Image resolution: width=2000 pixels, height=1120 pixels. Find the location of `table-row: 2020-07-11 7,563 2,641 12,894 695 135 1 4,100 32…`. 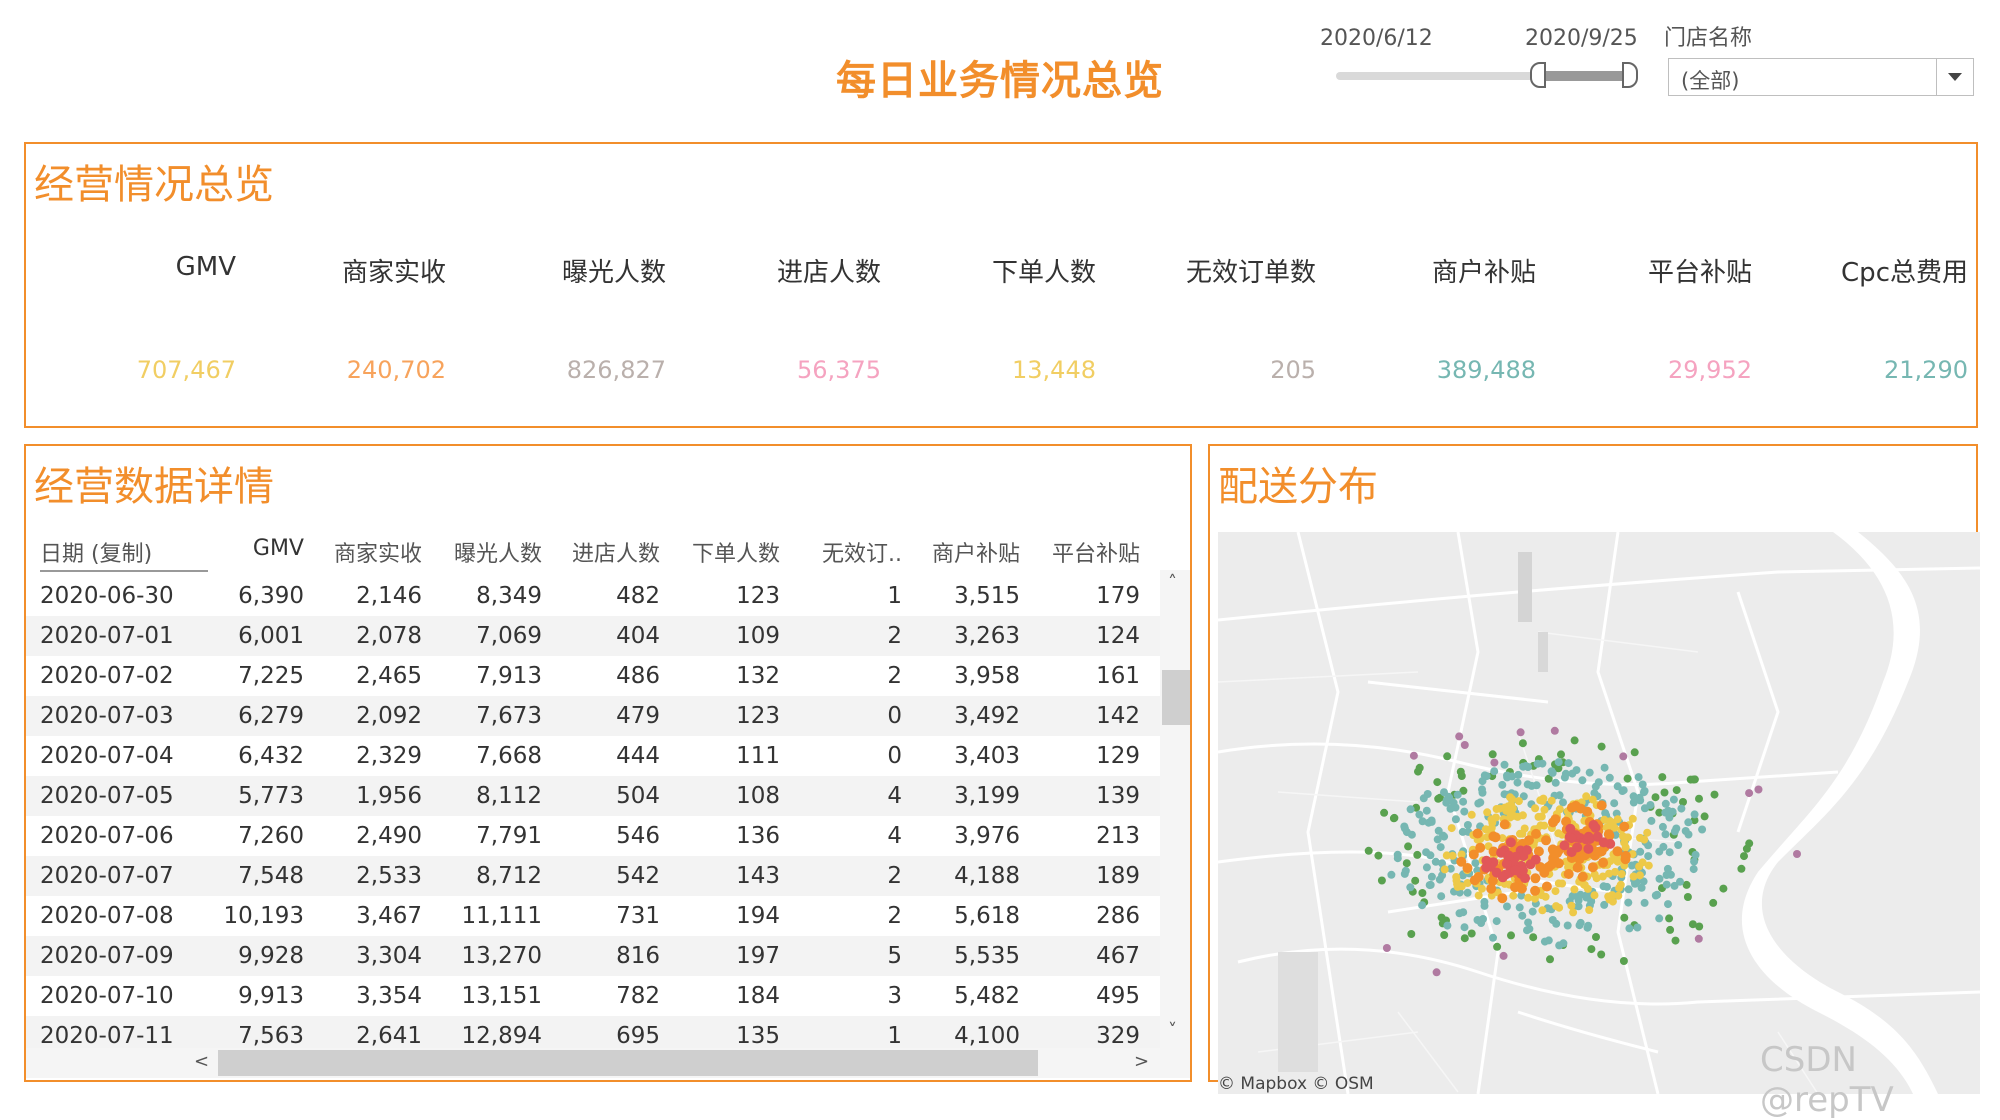

table-row: 2020-07-11 7,563 2,641 12,894 695 135 1 4,100 32… is located at coordinates (594, 1032).